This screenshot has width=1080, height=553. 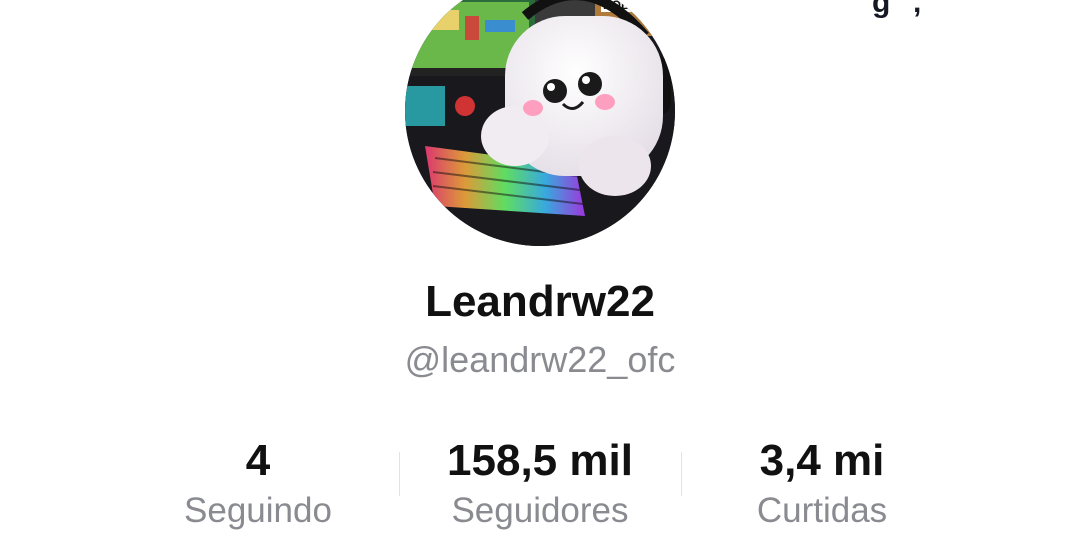 I want to click on stat-following: 4 Seguindo, so click(x=258, y=482).